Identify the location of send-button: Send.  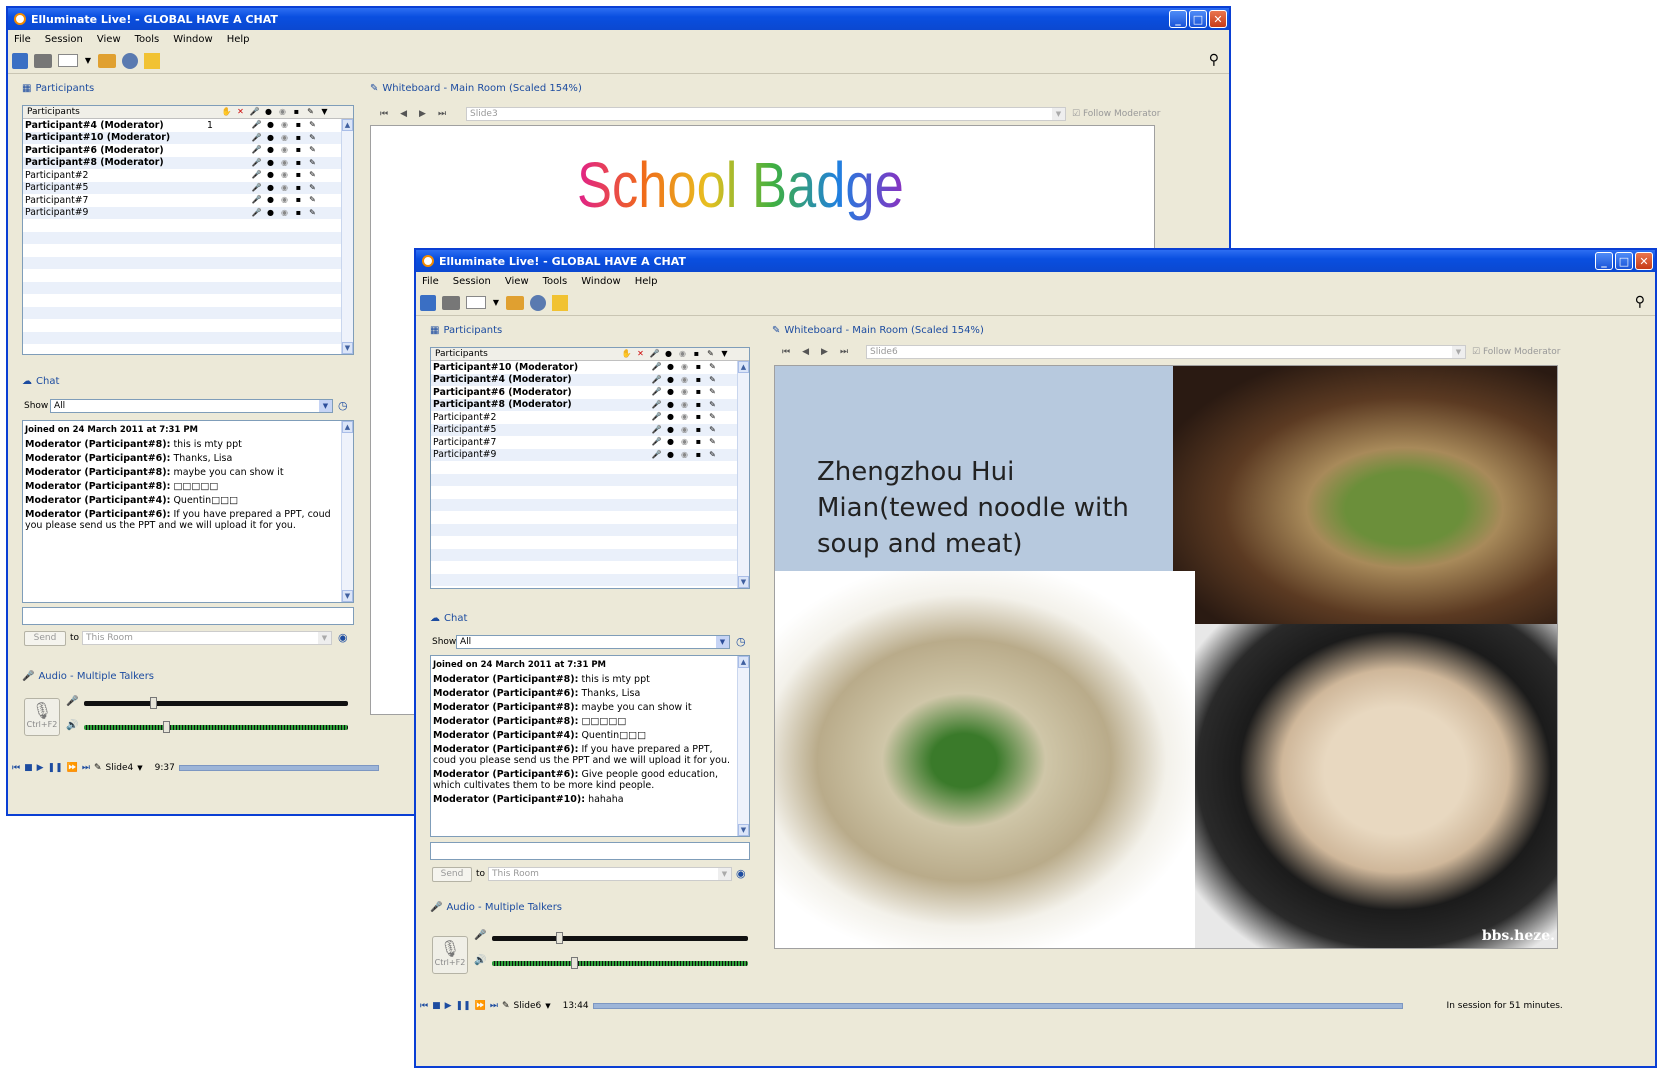
(452, 874).